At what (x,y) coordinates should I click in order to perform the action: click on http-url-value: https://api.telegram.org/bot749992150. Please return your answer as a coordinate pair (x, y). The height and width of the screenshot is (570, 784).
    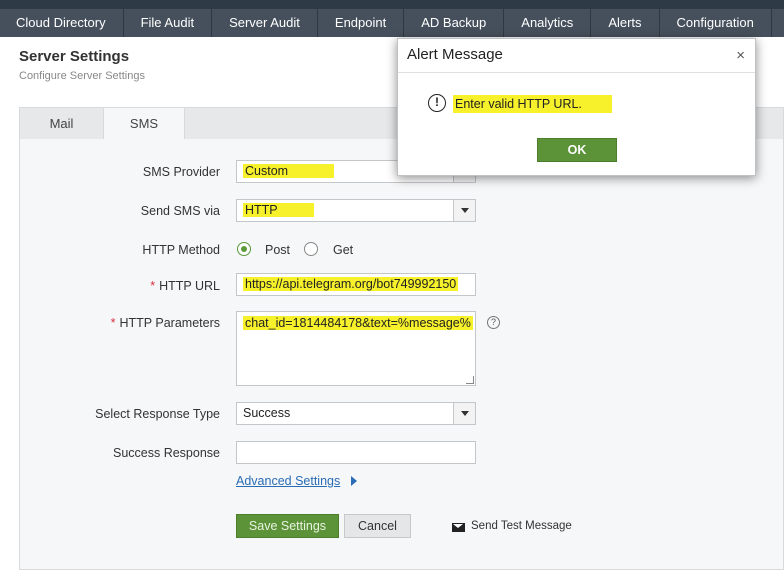
    Looking at the image, I should click on (351, 284).